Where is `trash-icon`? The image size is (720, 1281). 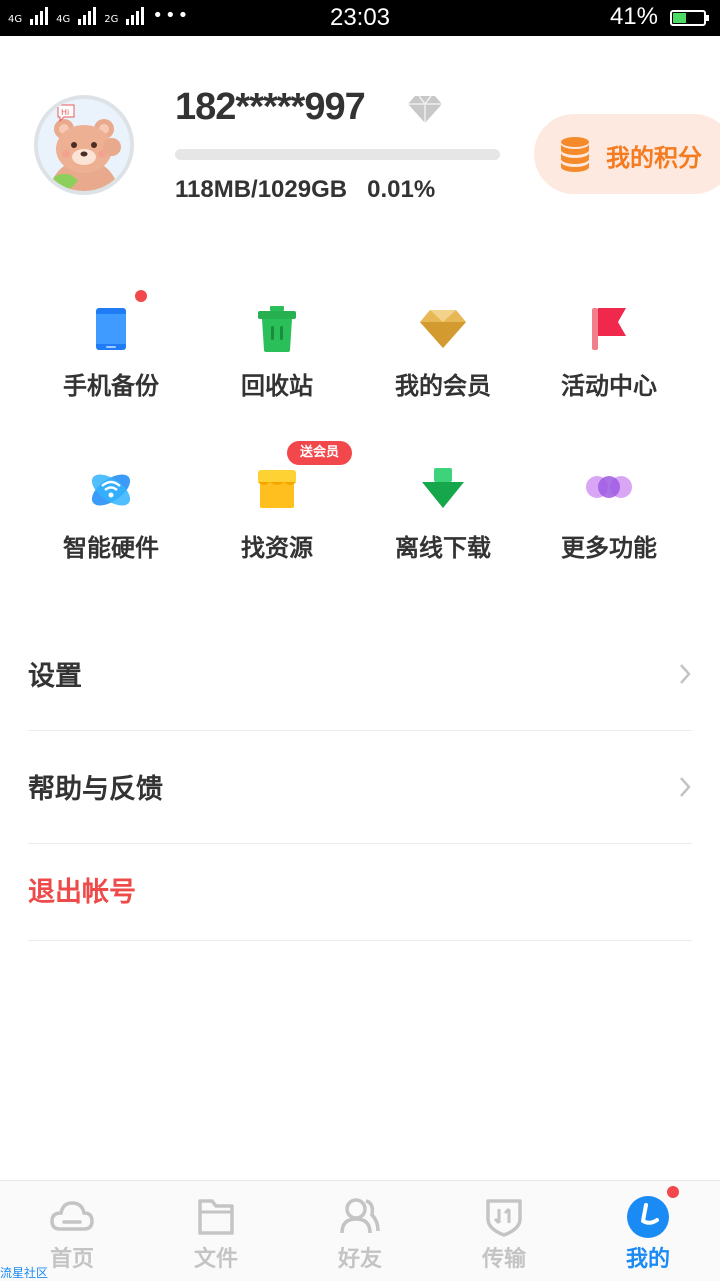
trash-icon is located at coordinates (277, 331).